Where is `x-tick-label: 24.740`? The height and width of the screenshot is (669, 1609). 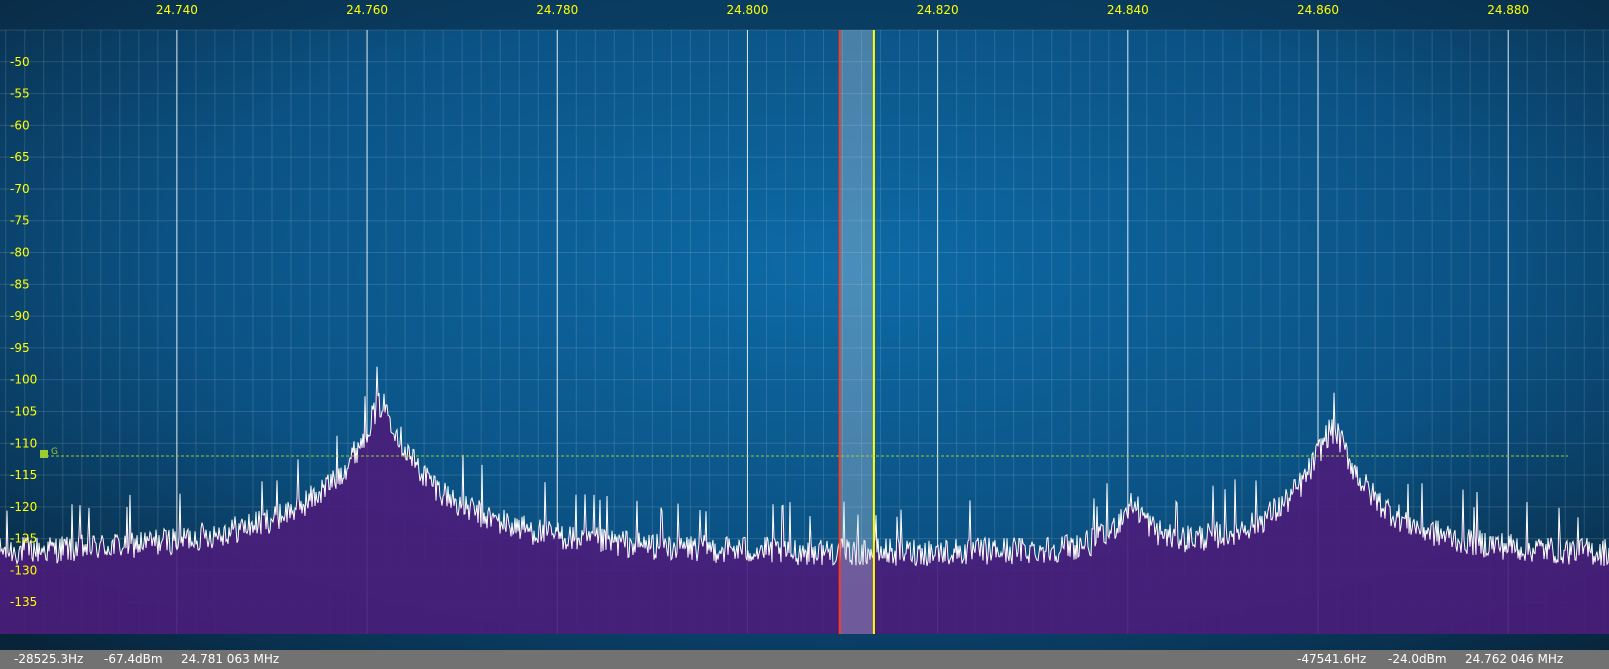
x-tick-label: 24.740 is located at coordinates (177, 10).